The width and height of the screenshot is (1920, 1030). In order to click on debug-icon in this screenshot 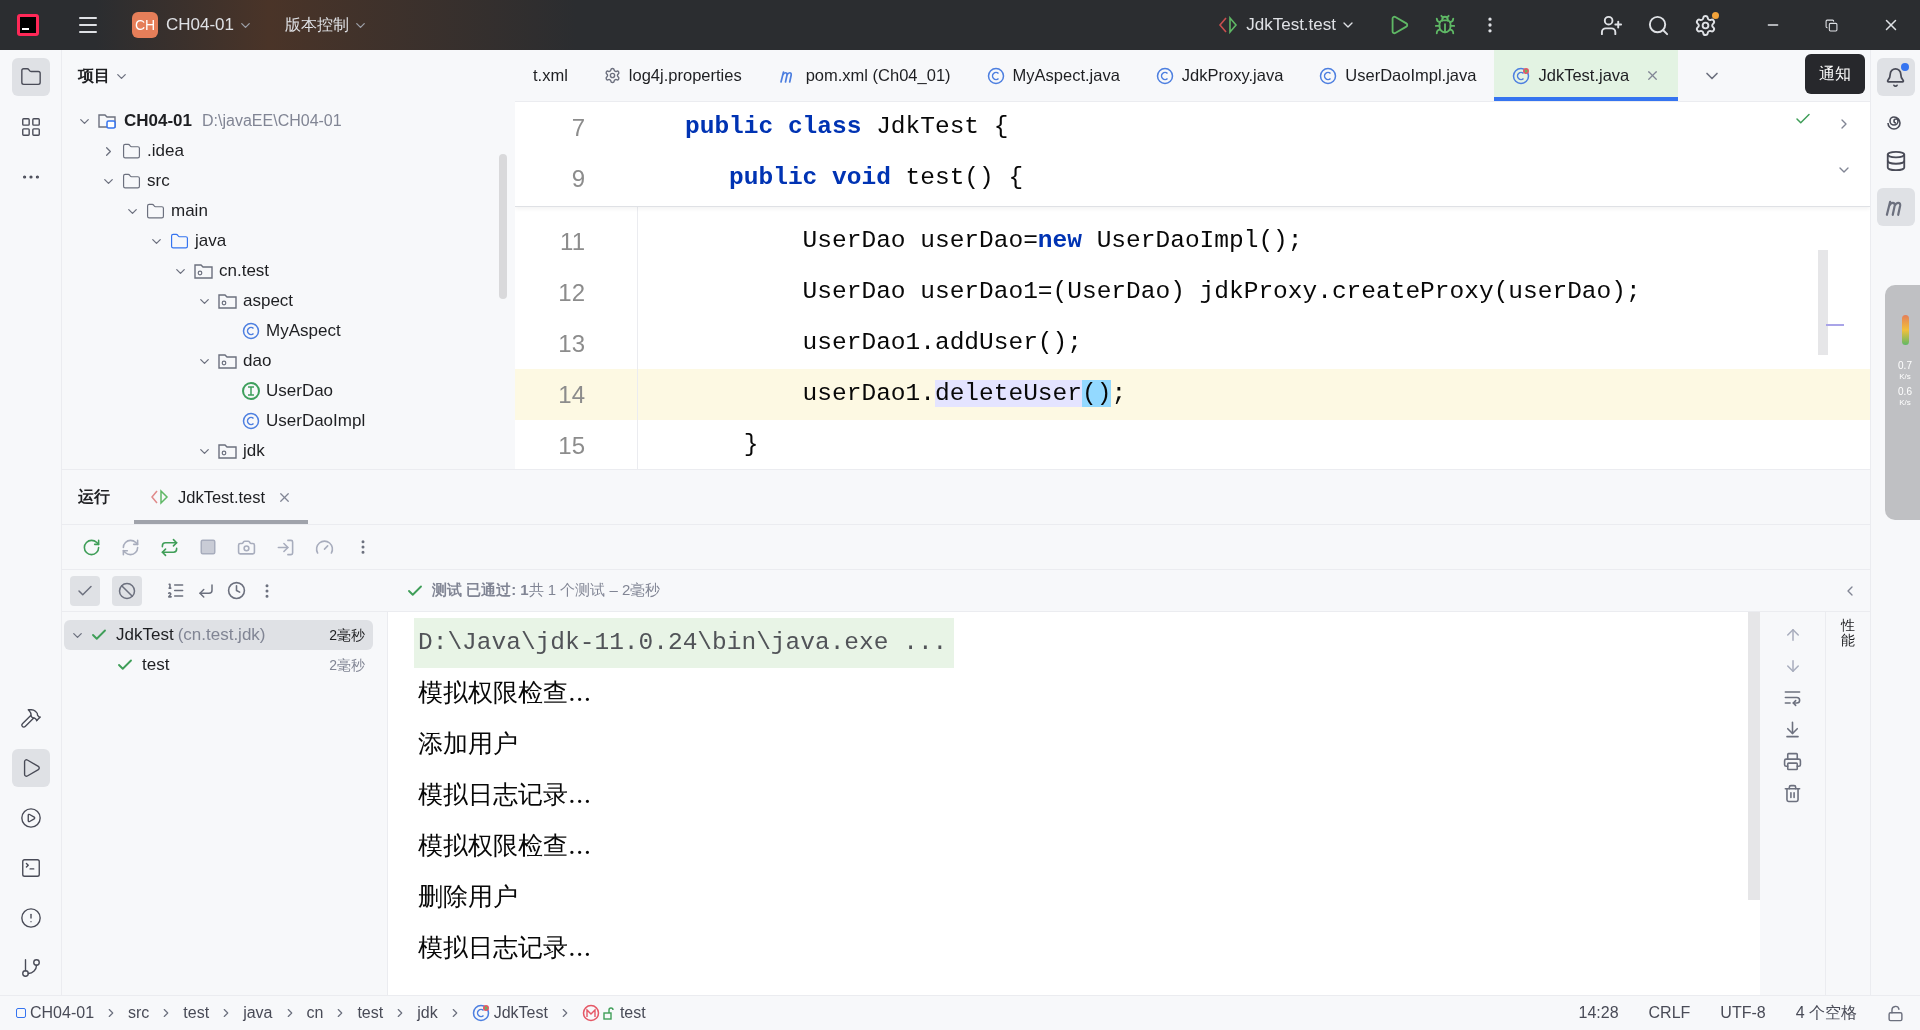, I will do `click(1445, 25)`.